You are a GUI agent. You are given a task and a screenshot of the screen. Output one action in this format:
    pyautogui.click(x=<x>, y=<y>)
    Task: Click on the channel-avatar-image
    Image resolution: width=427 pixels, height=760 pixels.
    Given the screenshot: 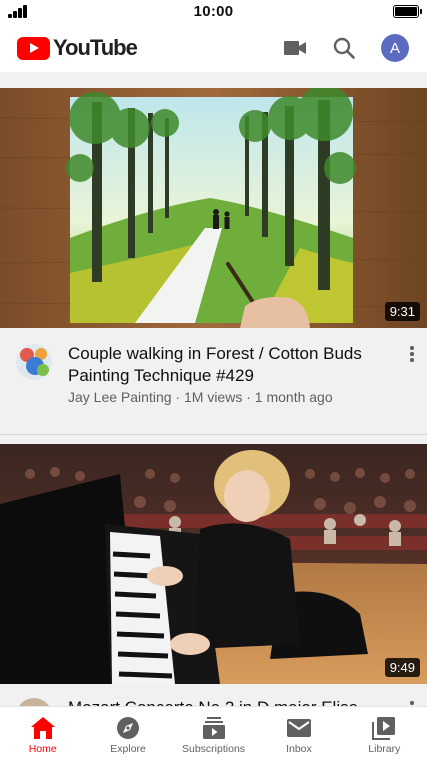 What is the action you would take?
    pyautogui.click(x=34, y=362)
    